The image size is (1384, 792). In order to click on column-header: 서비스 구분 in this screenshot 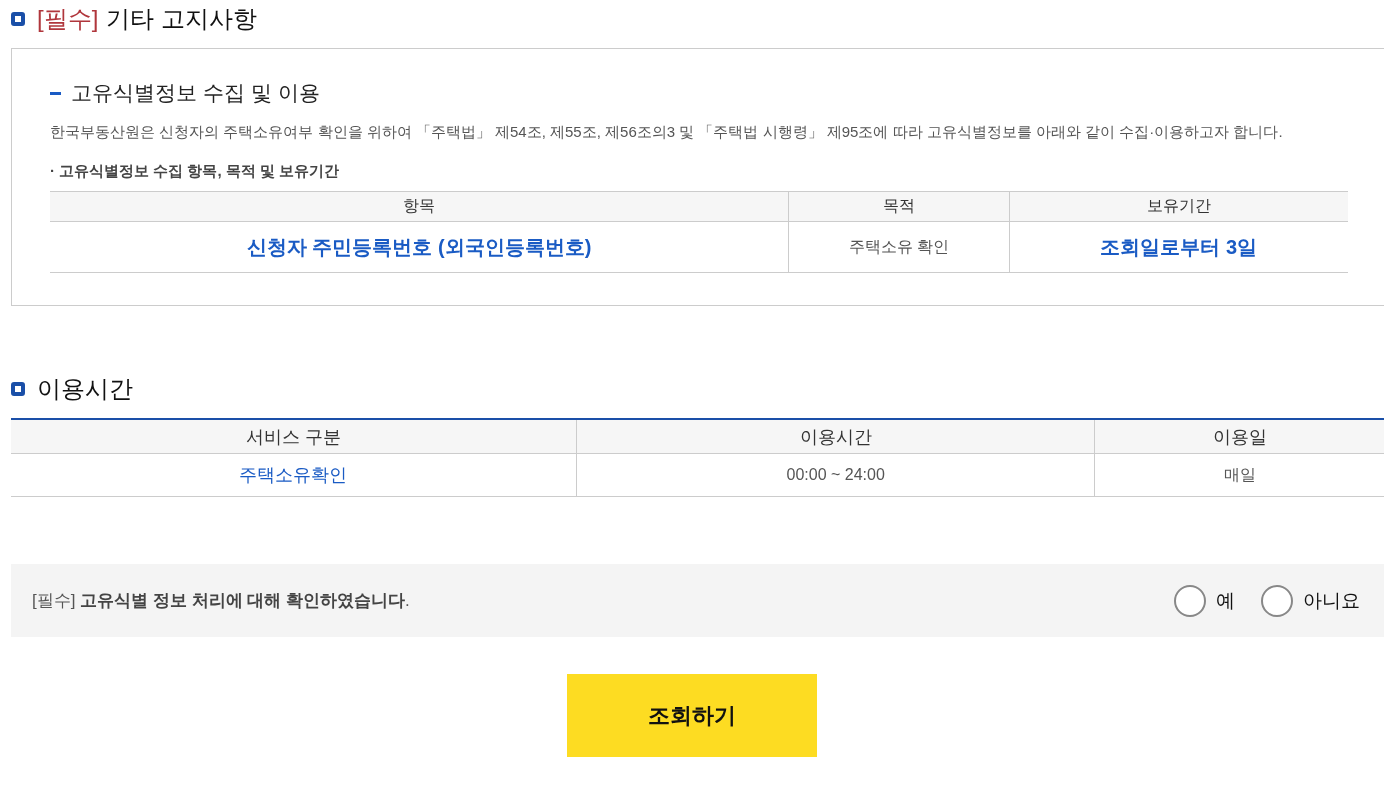, I will do `click(294, 436)`.